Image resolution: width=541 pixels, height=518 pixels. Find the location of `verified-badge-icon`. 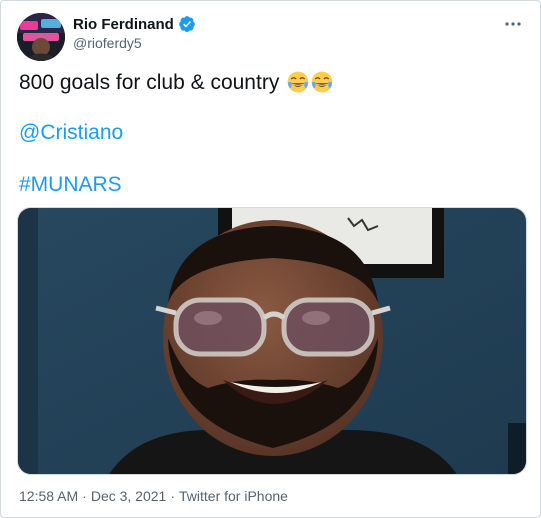

verified-badge-icon is located at coordinates (187, 24).